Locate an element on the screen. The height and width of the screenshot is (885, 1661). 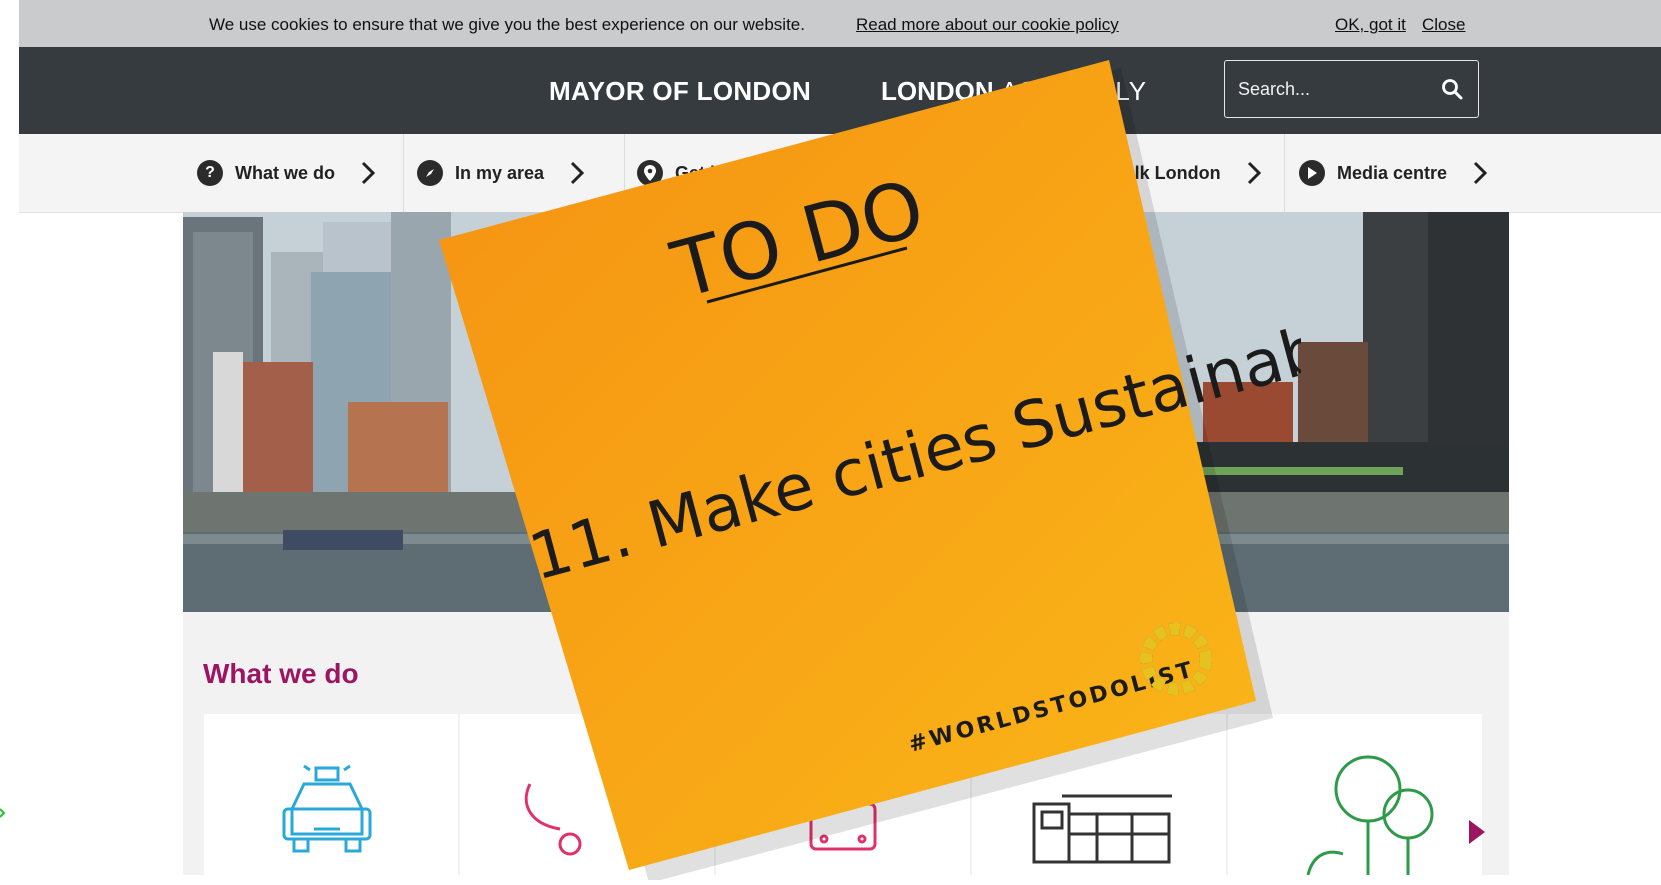
play-icon is located at coordinates (1312, 173).